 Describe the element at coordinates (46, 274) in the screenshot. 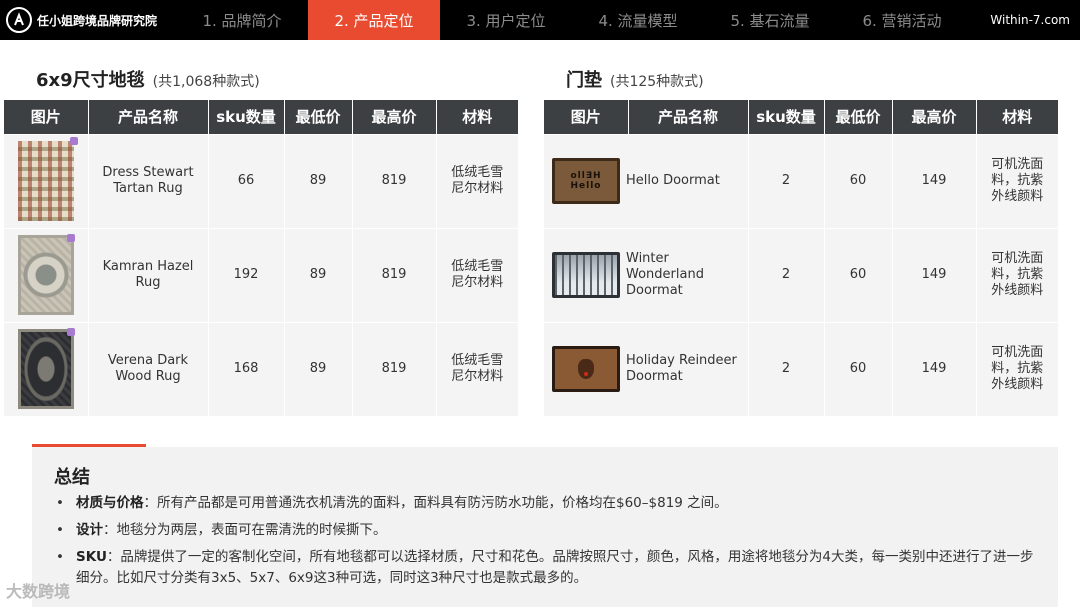

I see `medallion-rug-thumbnail` at that location.